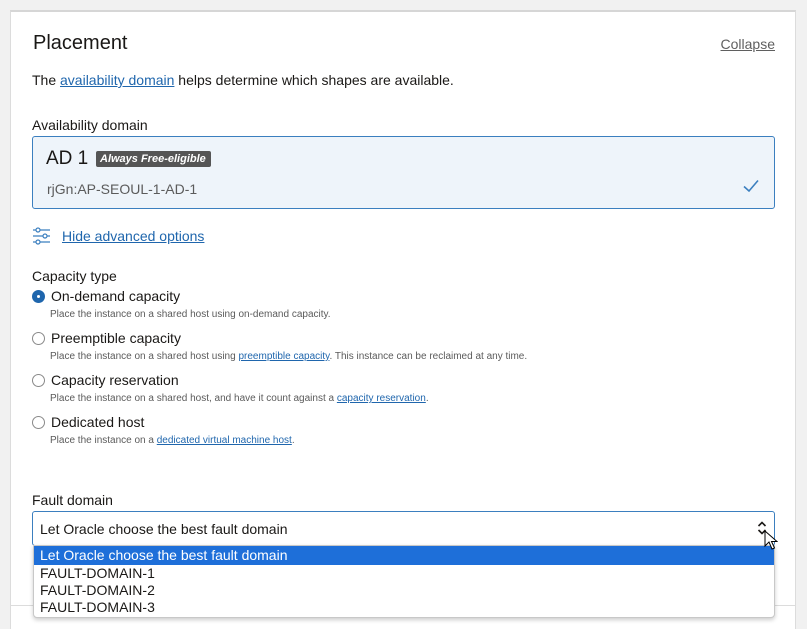 The height and width of the screenshot is (629, 807). I want to click on ad-identifier: rjGn:AP-SEOUL-1-AD-1, so click(122, 189).